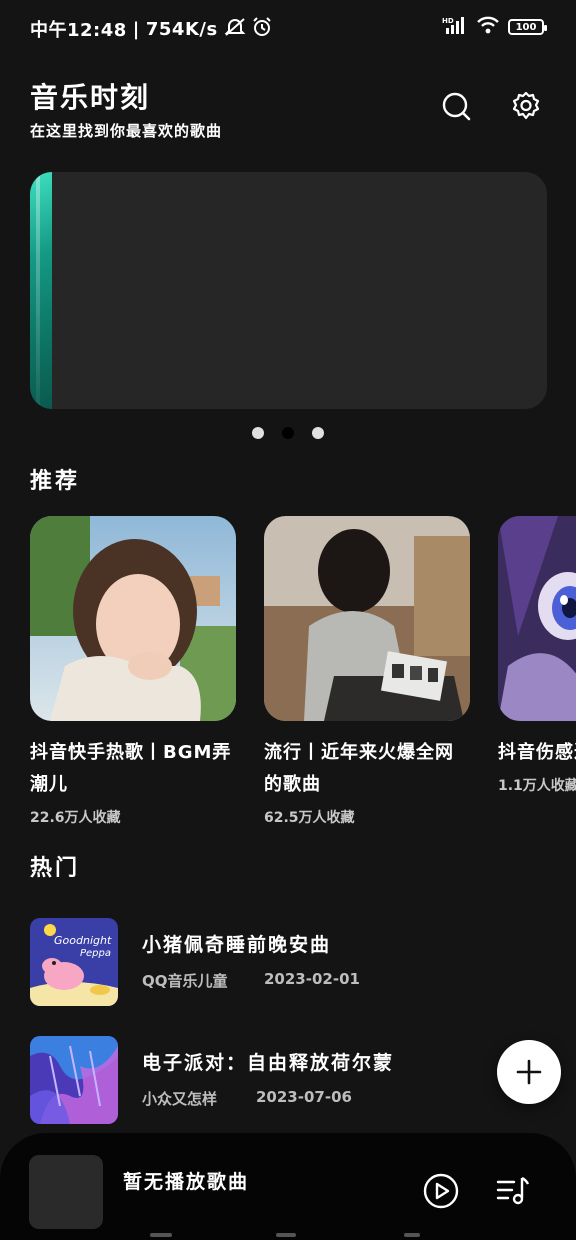 The image size is (576, 1240). I want to click on recommend-card-count: 62.5万人收藏, so click(309, 818).